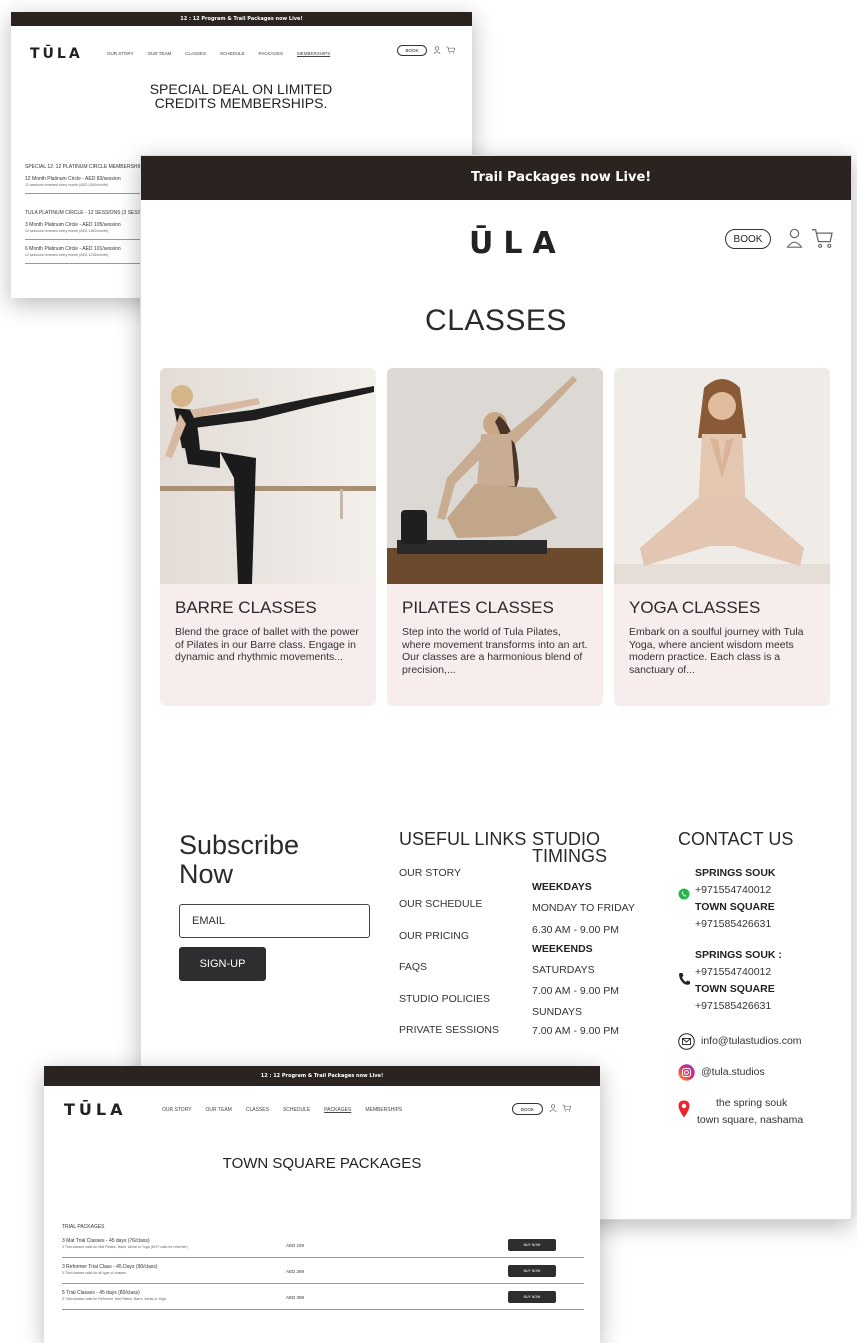 This screenshot has width=857, height=1343. Describe the element at coordinates (736, 839) in the screenshot. I see `contact-us-title: CONTACT US` at that location.